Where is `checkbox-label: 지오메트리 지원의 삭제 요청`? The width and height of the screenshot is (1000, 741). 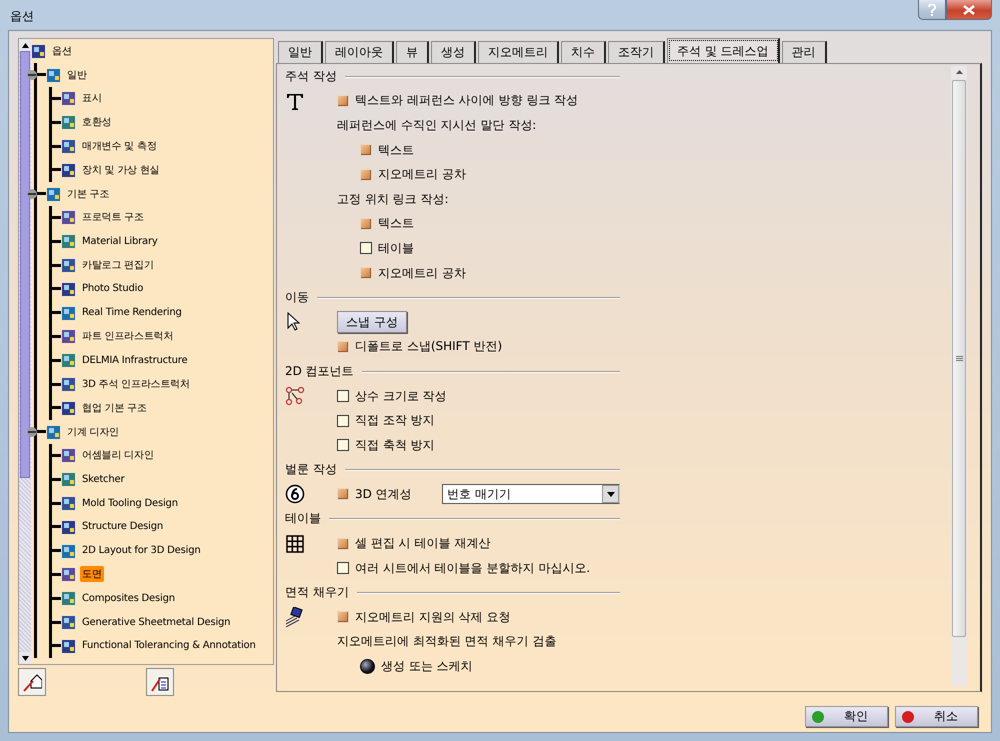
checkbox-label: 지오메트리 지원의 삭제 요청 is located at coordinates (432, 617).